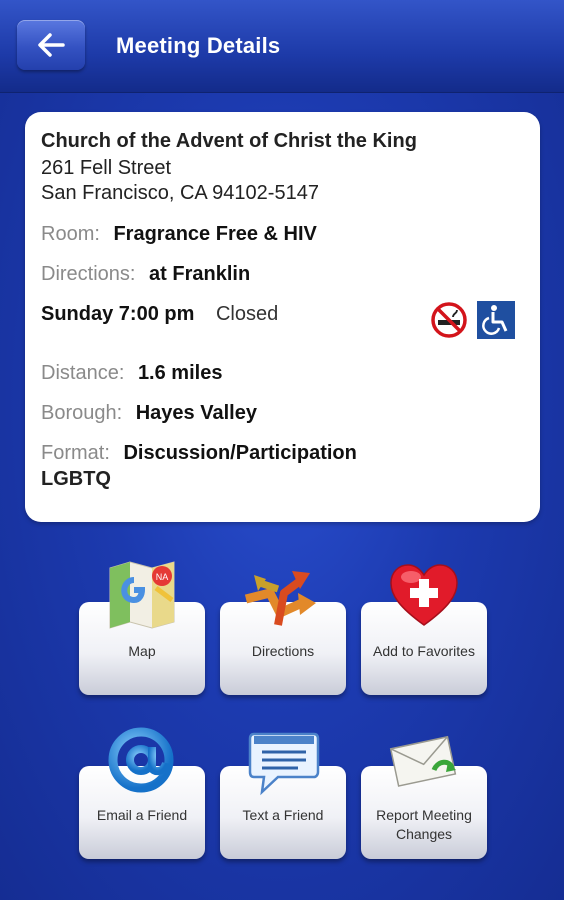  I want to click on feature-icons, so click(472, 320).